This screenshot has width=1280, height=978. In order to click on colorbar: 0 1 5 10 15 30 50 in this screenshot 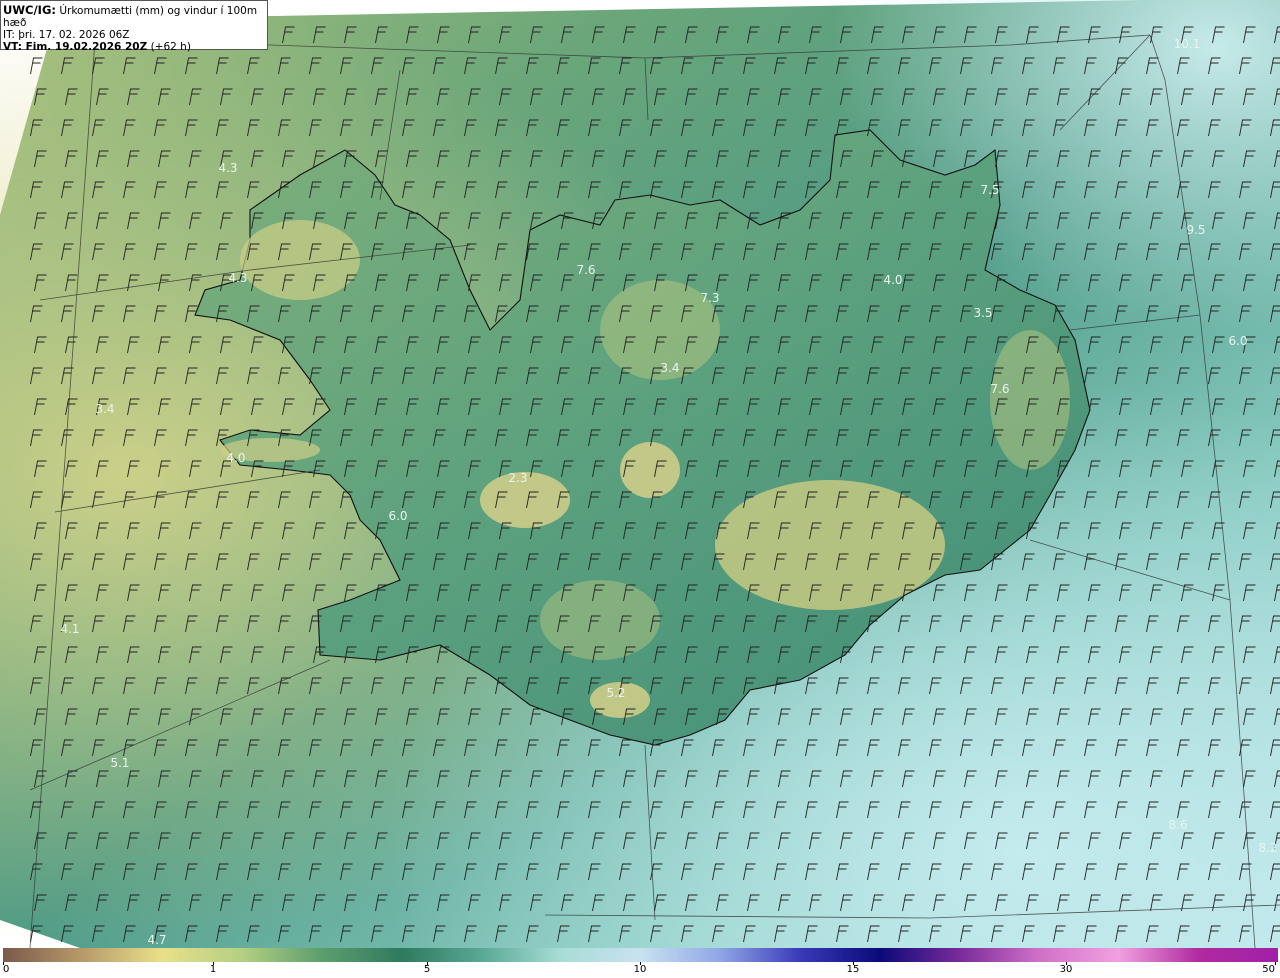, I will do `click(640, 963)`.